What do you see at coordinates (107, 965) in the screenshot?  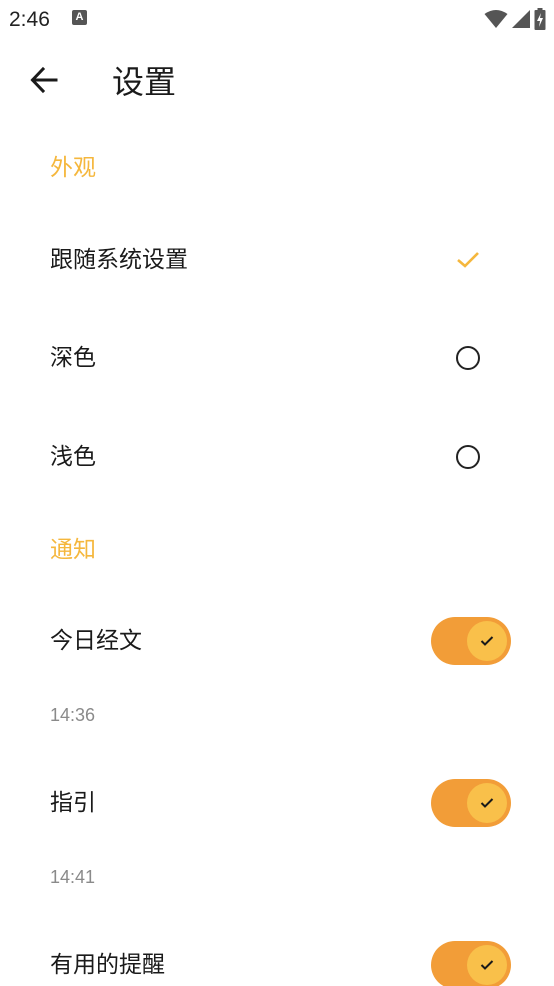 I see `notification-label: 有用的提醒` at bounding box center [107, 965].